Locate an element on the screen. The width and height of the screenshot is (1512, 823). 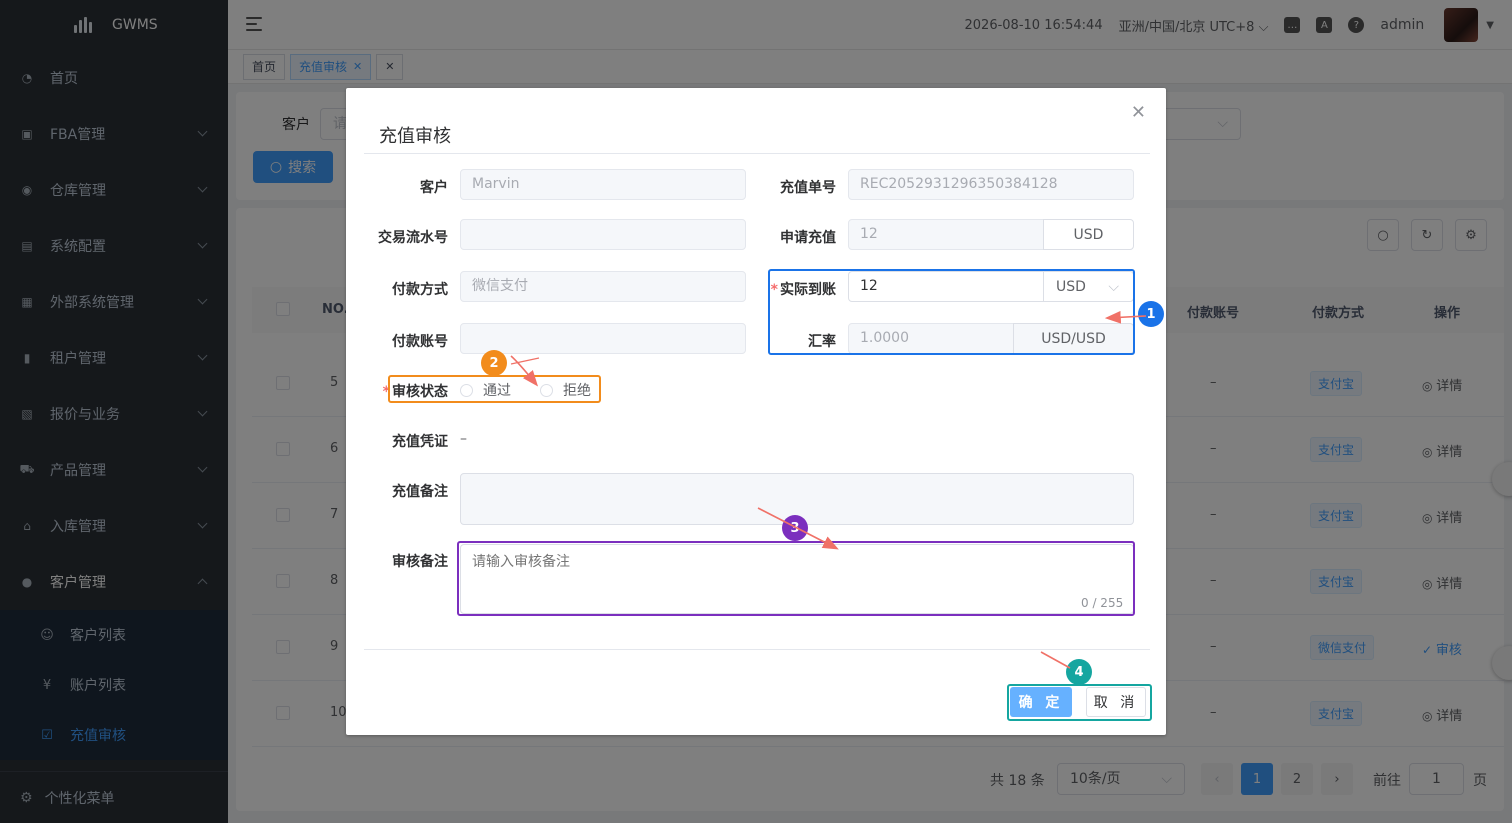
rate-pair: USD/USD is located at coordinates (1073, 338).